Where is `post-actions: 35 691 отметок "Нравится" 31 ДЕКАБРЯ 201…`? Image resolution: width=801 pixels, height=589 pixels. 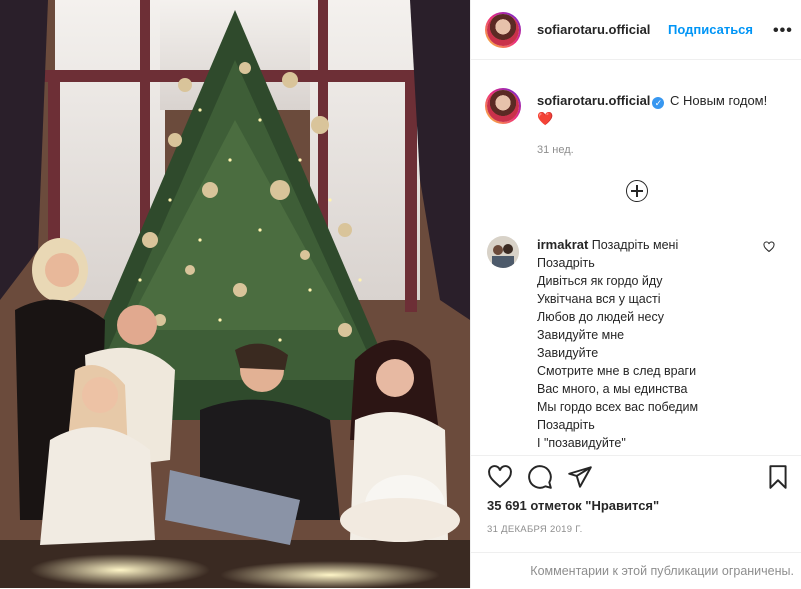 post-actions: 35 691 отметок "Нравится" 31 ДЕКАБРЯ 201… is located at coordinates (636, 521).